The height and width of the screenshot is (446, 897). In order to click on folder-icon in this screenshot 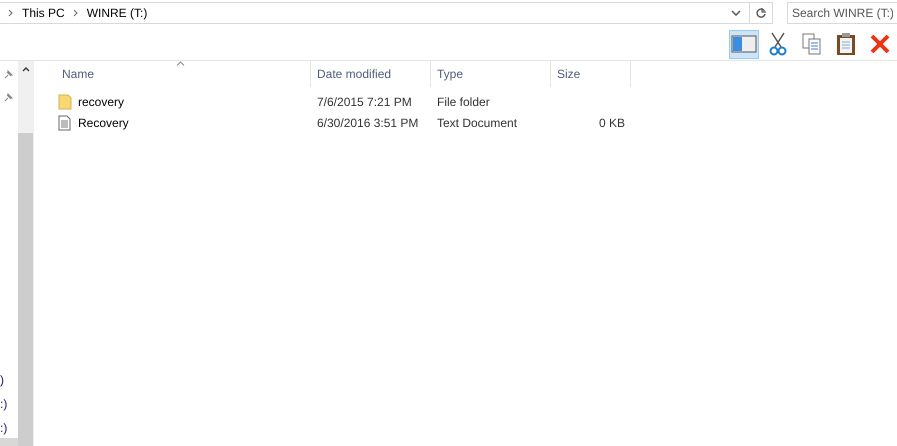, I will do `click(65, 102)`.